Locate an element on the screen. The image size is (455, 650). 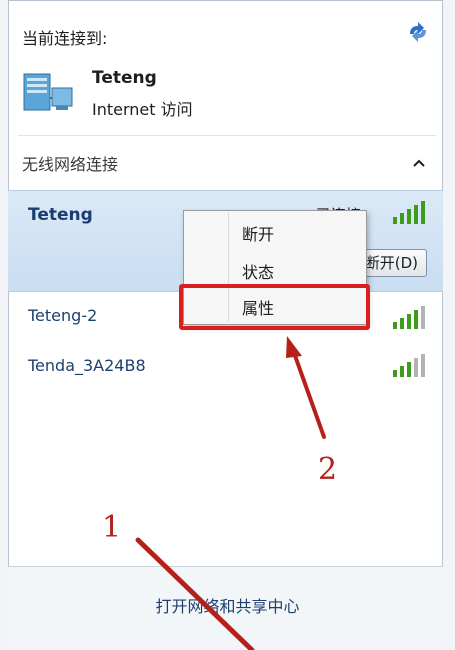
chevron-up-icon is located at coordinates (419, 160).